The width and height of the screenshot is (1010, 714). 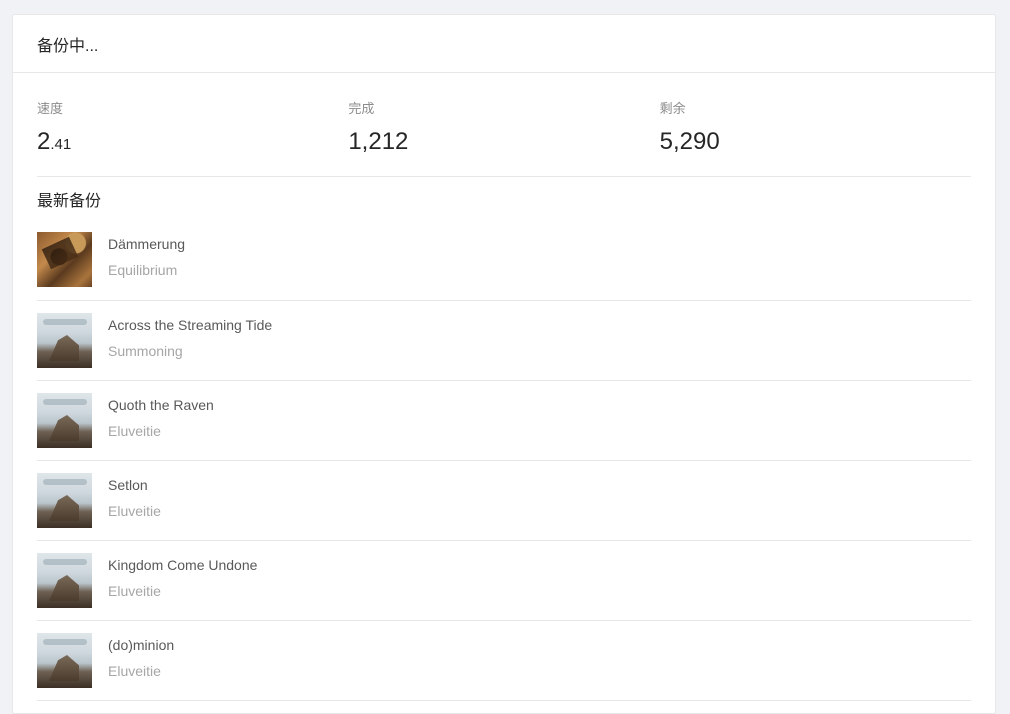 I want to click on track-title: Kingdom Come Undone, so click(x=183, y=565).